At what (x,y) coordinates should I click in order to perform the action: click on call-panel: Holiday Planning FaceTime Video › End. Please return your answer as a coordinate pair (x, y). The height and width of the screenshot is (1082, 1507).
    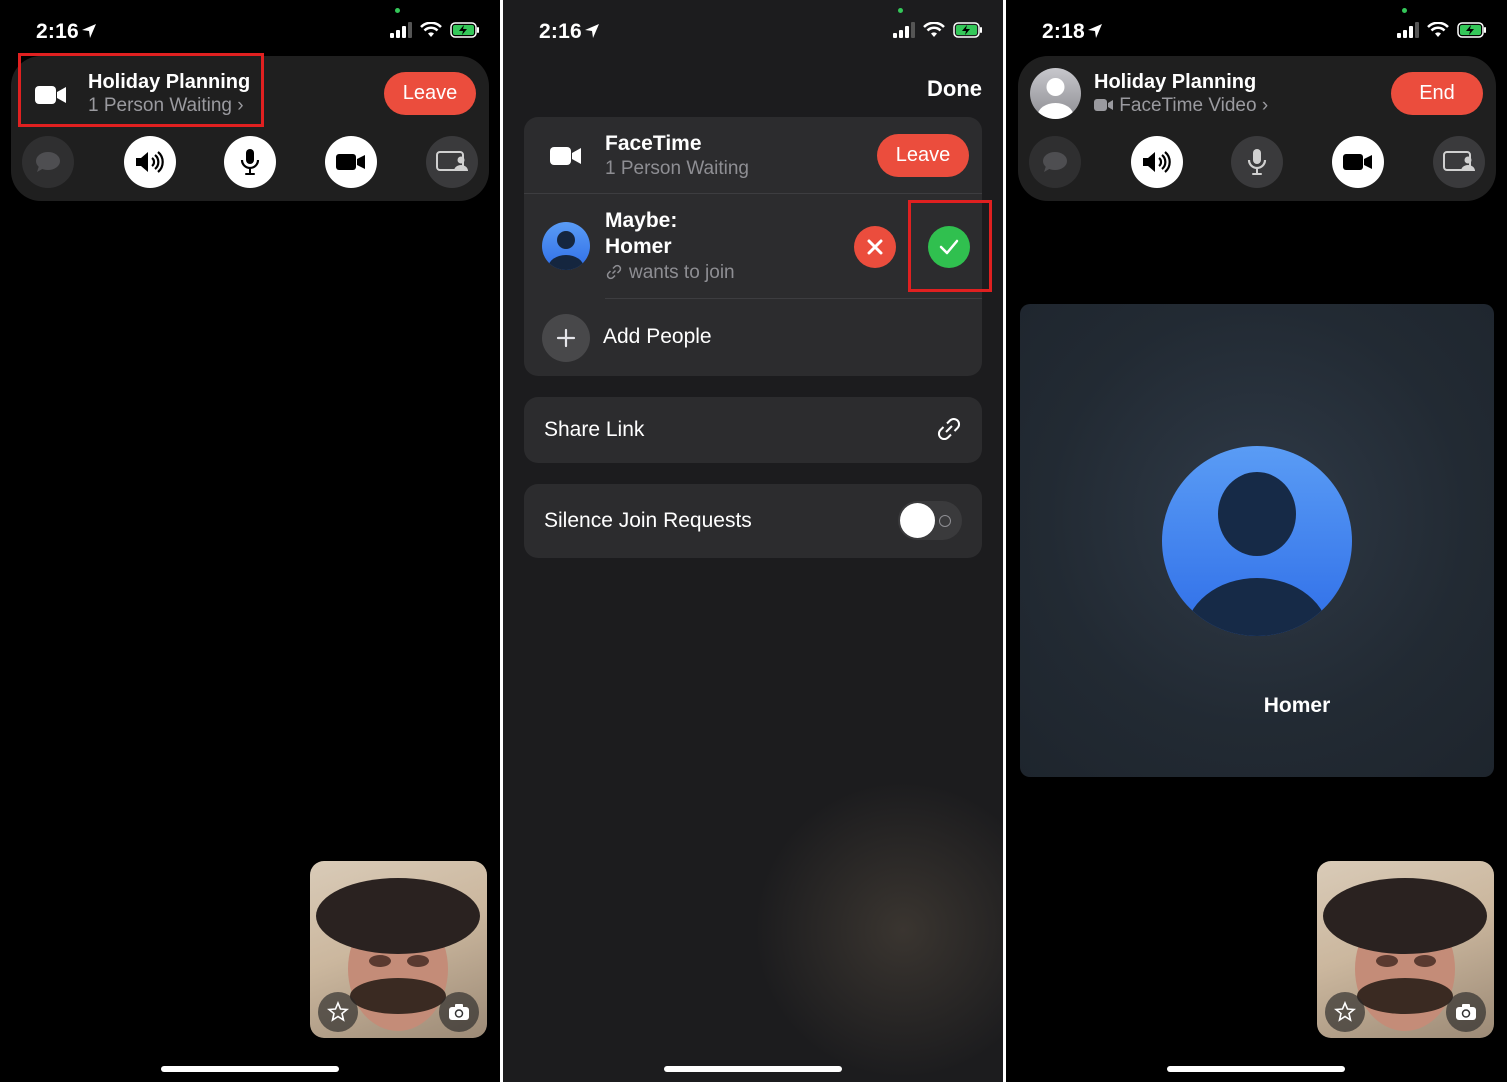
    Looking at the image, I should click on (1257, 128).